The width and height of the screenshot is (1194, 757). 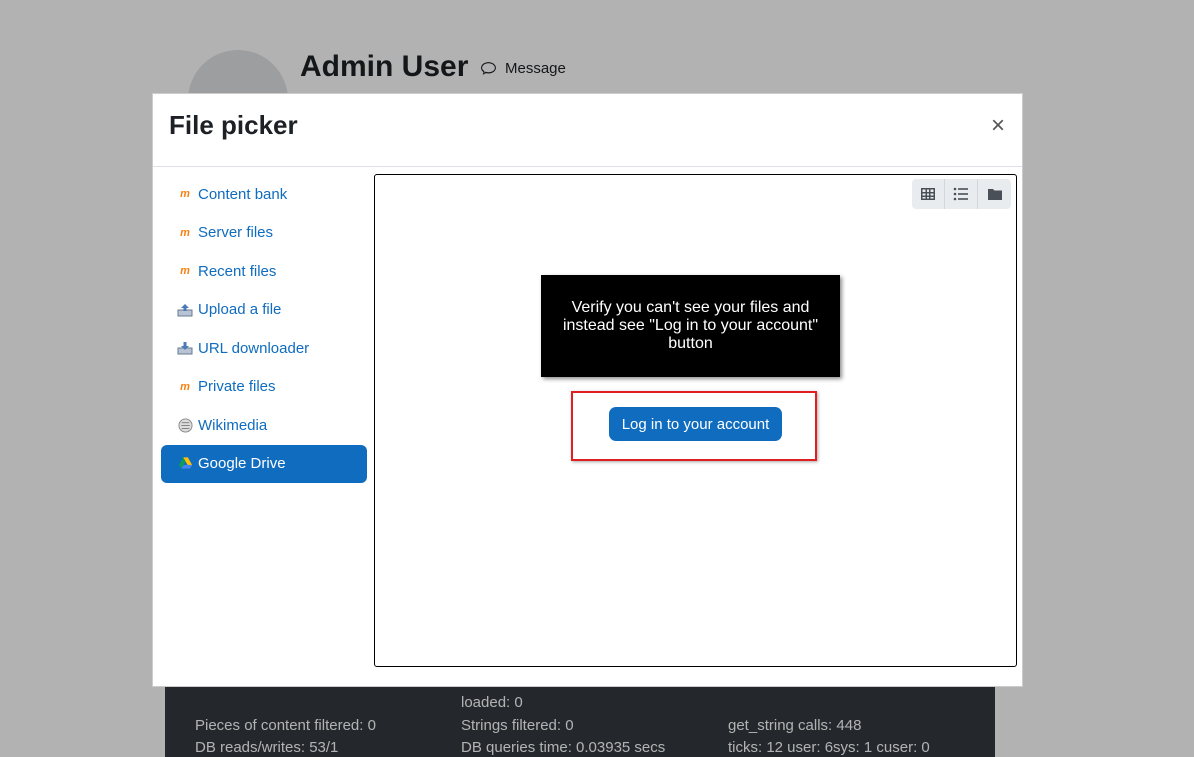 What do you see at coordinates (243, 194) in the screenshot?
I see `repo-label: Content bank` at bounding box center [243, 194].